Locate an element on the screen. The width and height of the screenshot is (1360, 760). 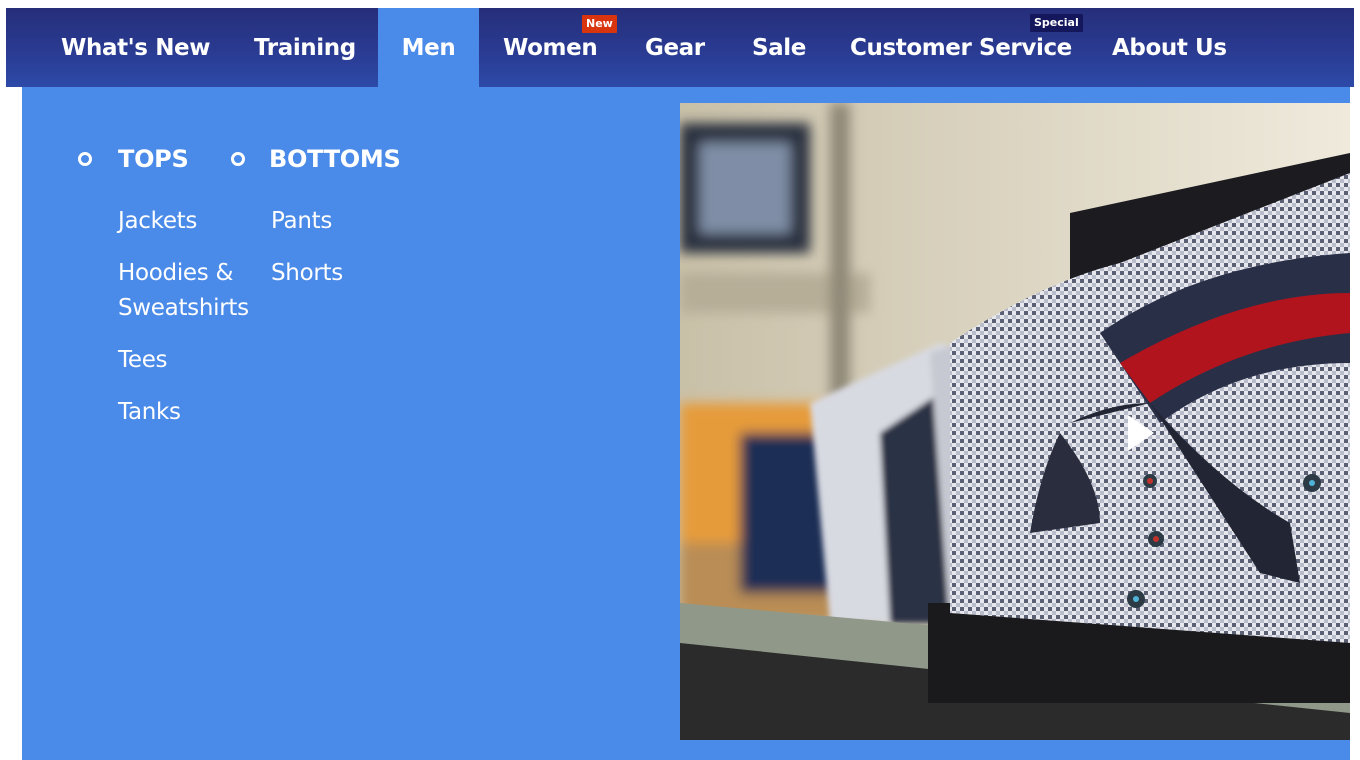
nav-item-whats-new: What's New is located at coordinates (136, 47).